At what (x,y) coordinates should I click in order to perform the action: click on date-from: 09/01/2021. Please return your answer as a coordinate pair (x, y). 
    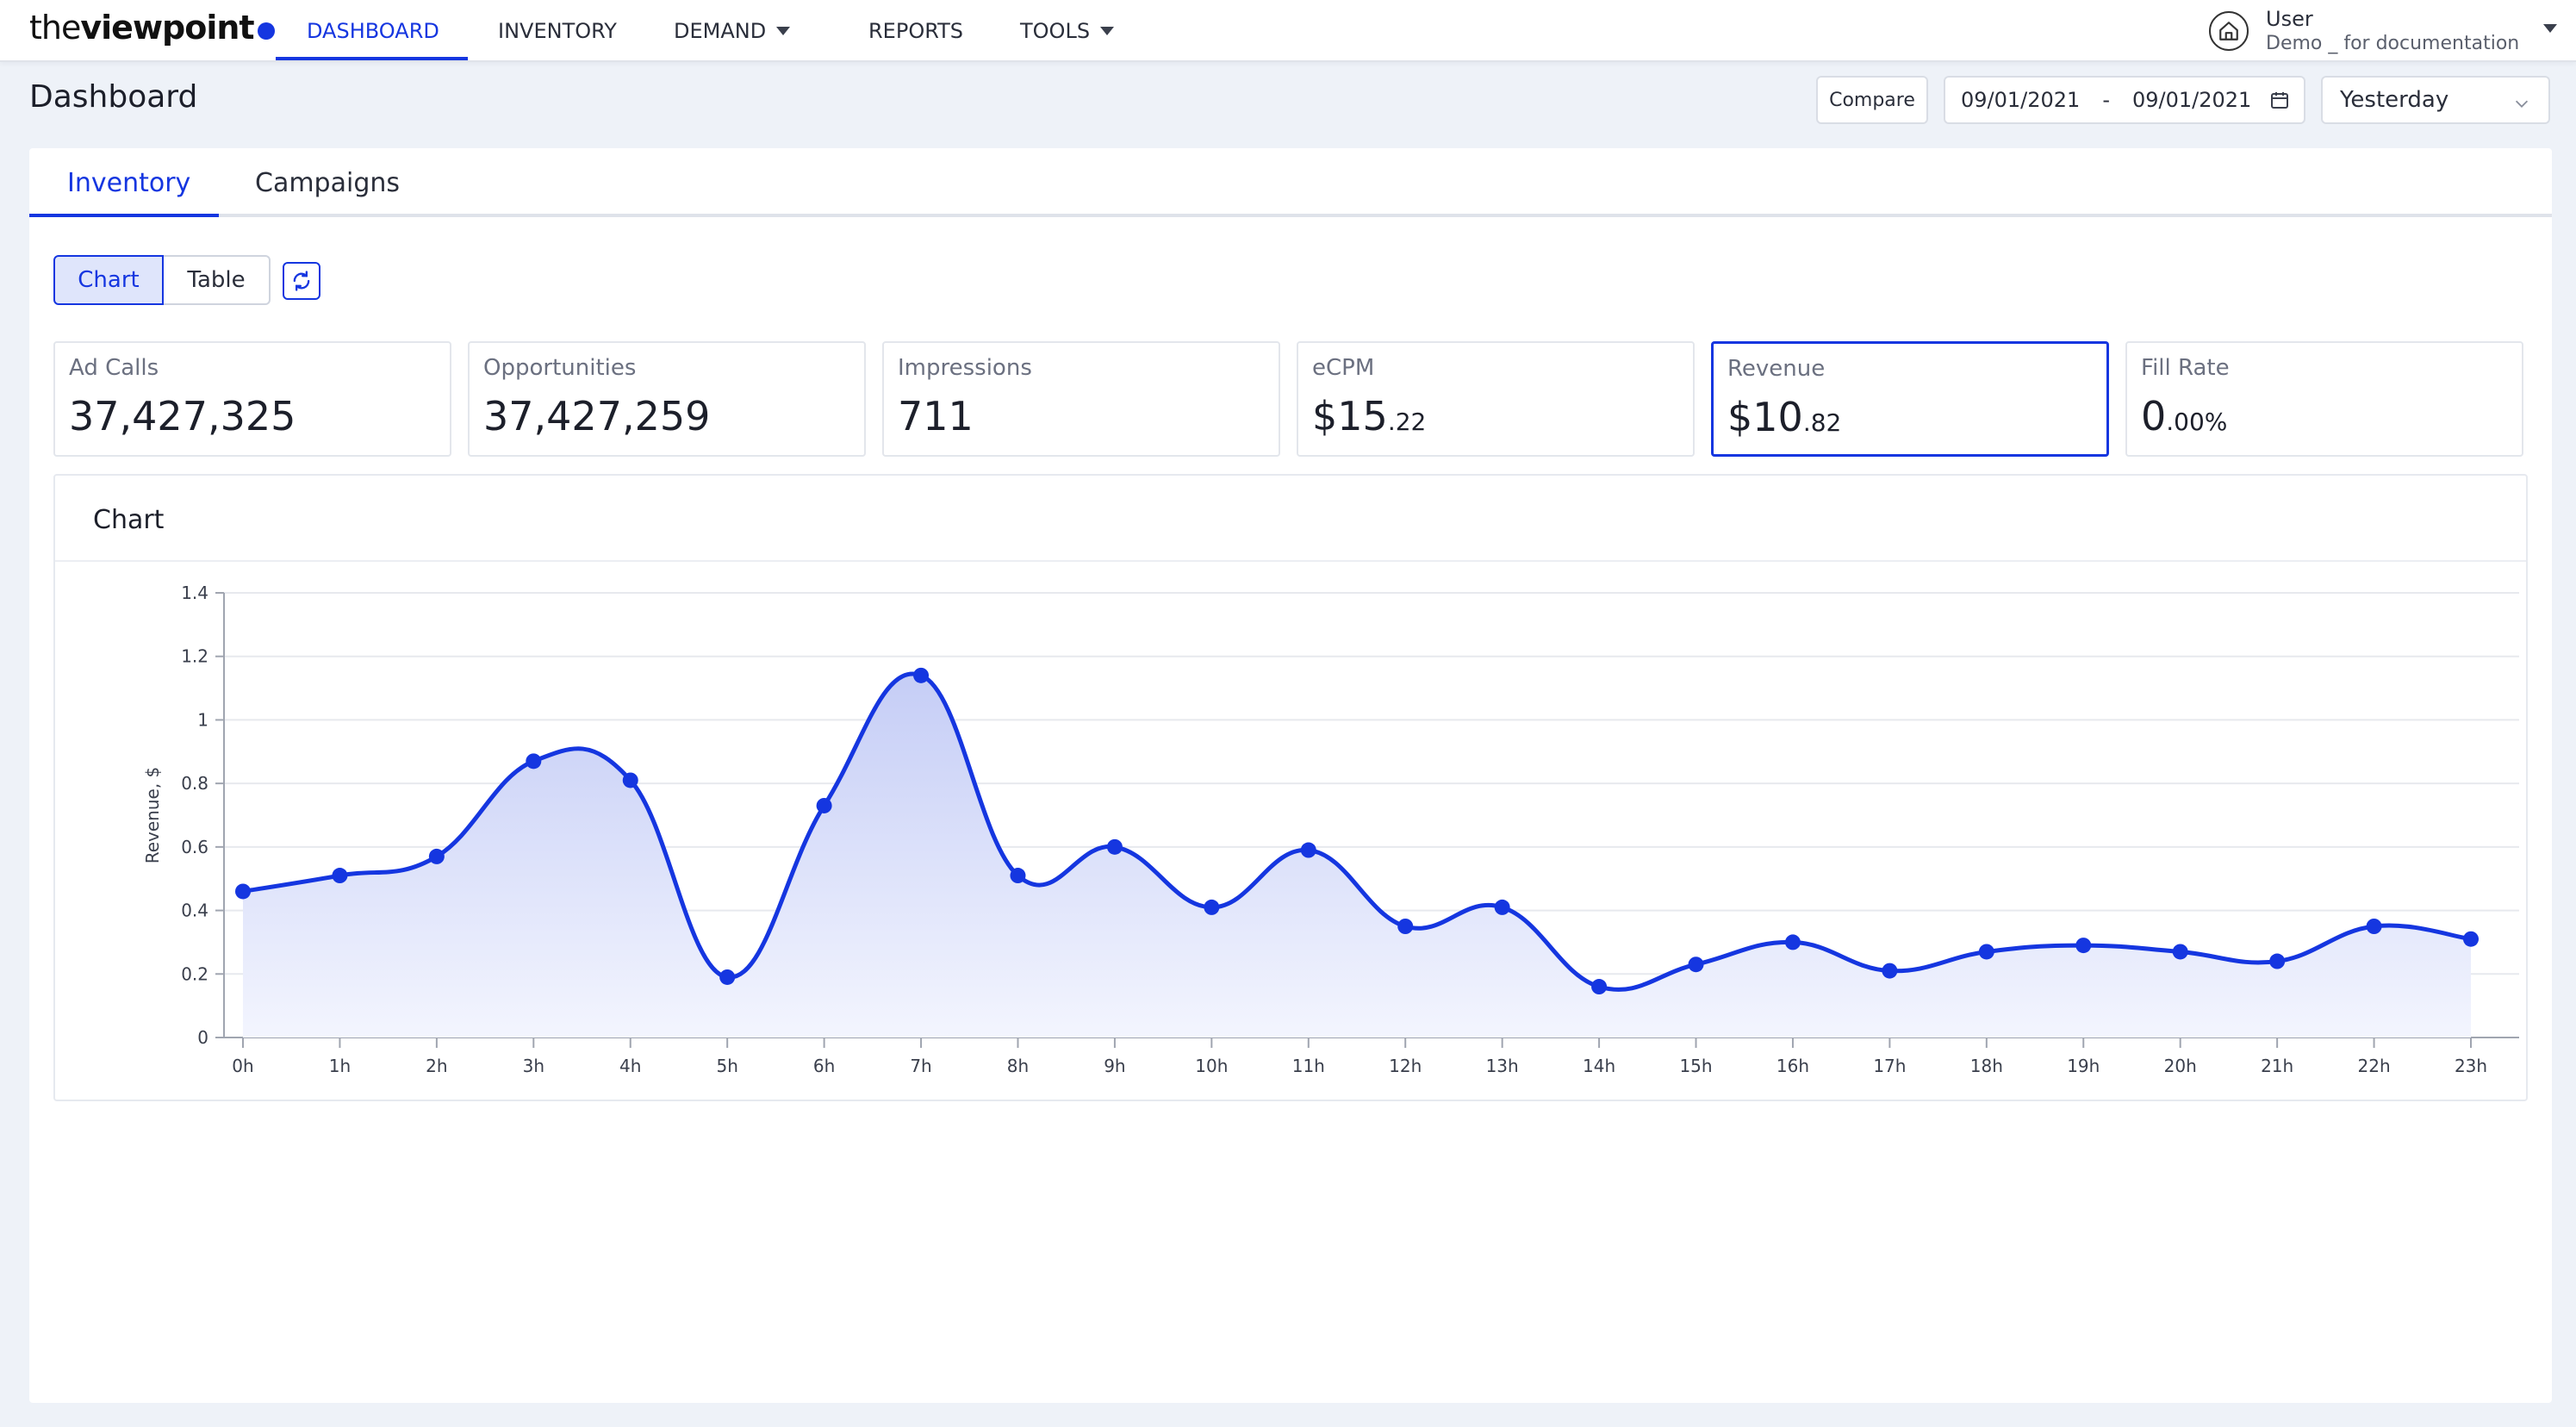
    Looking at the image, I should click on (2021, 100).